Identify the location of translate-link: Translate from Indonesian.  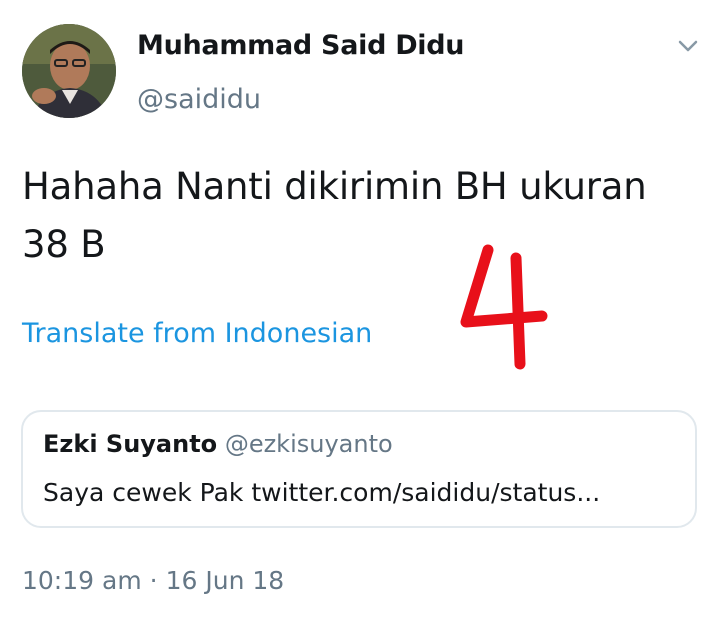
(197, 333).